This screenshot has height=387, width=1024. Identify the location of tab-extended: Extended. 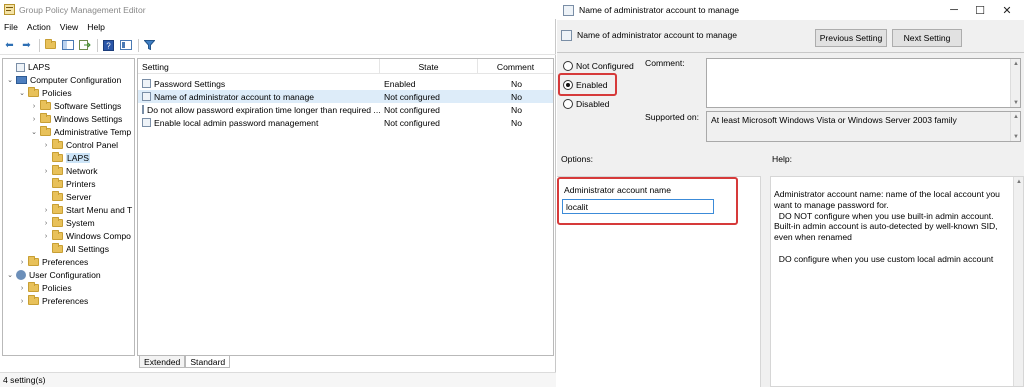
(162, 362).